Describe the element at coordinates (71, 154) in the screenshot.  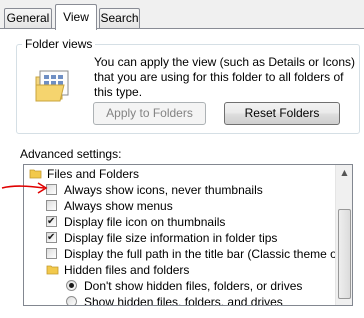
I see `advanced-settings-label: Advanced settings:` at that location.